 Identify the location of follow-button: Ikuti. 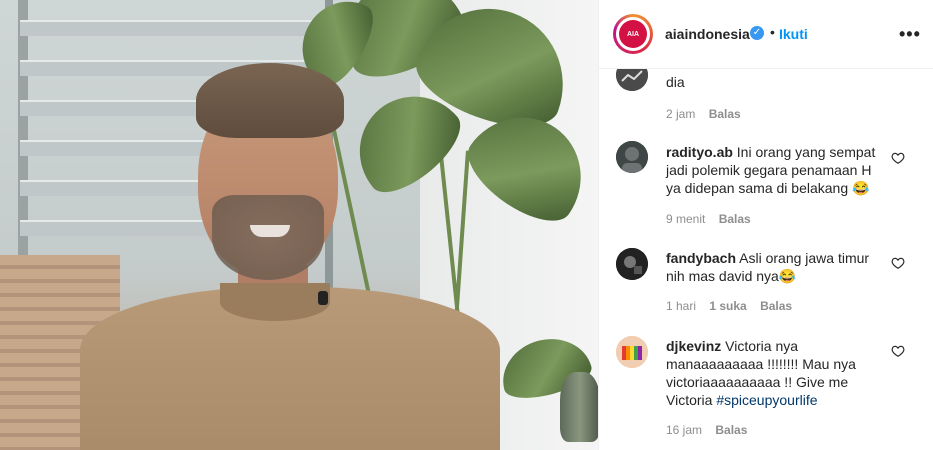
(793, 34).